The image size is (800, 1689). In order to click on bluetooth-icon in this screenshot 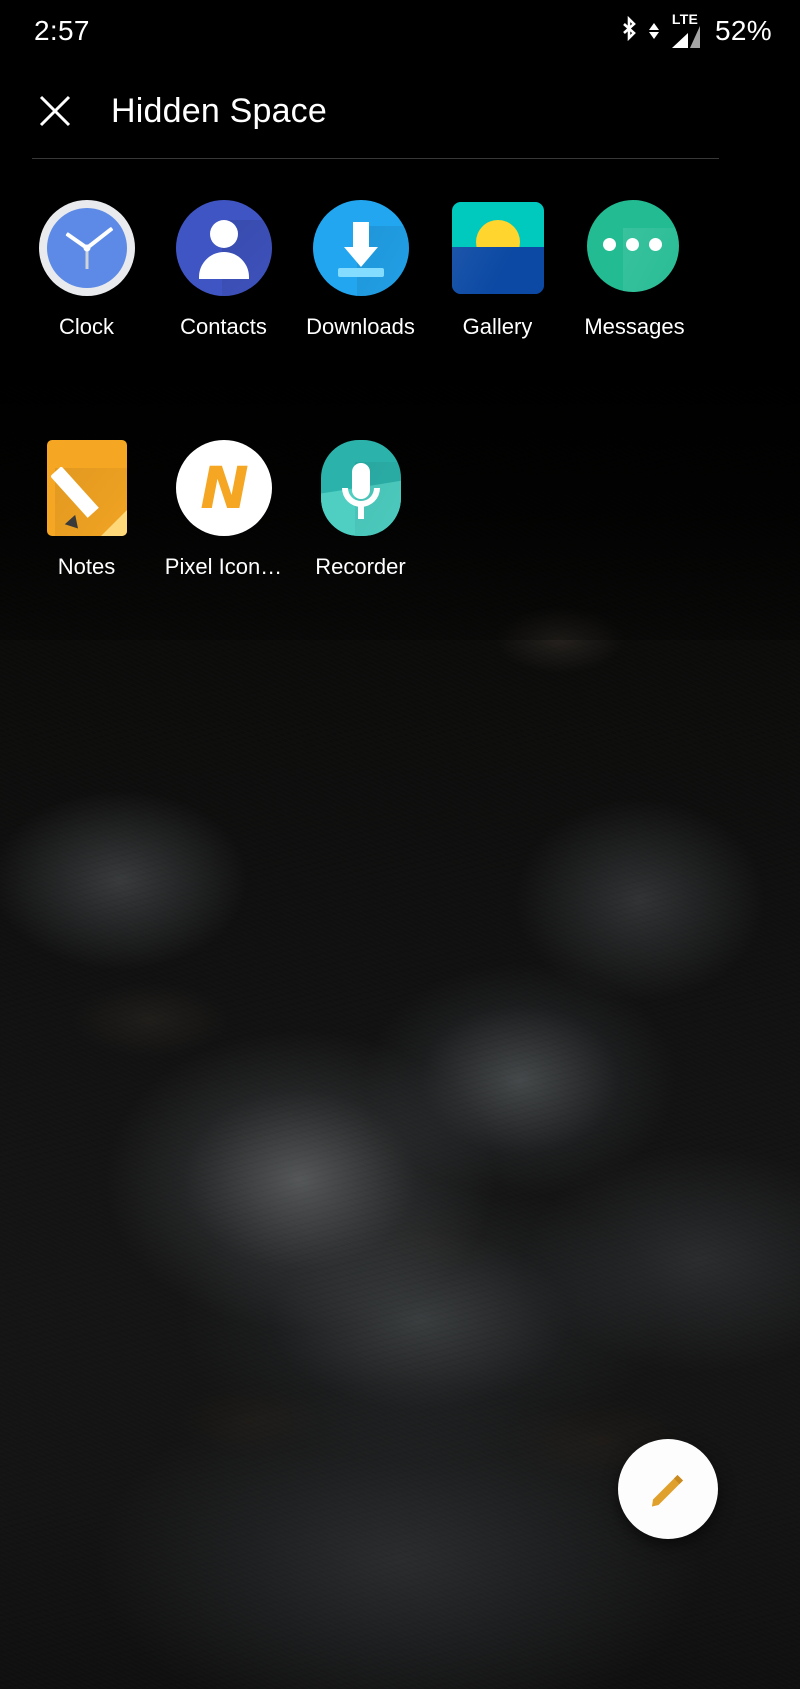, I will do `click(629, 31)`.